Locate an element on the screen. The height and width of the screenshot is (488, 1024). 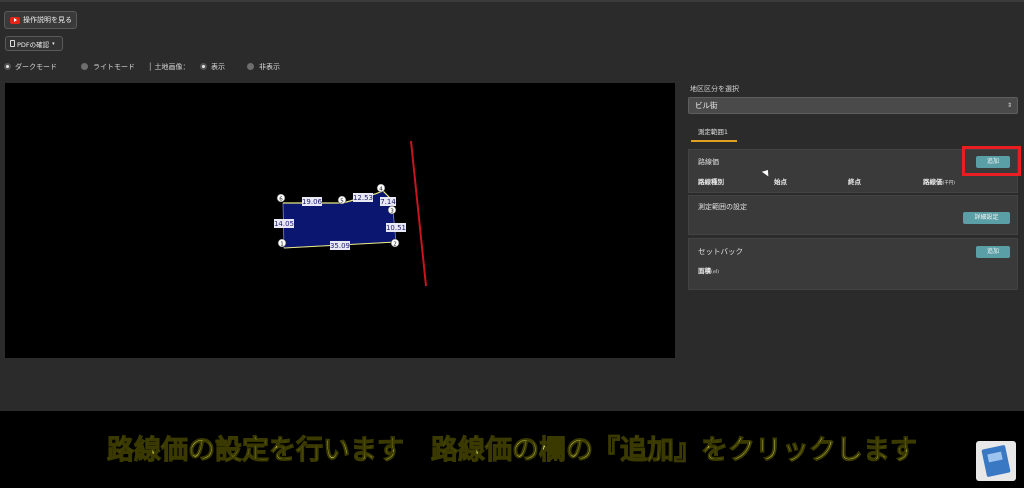
vertex-marker: 5 is located at coordinates (342, 200).